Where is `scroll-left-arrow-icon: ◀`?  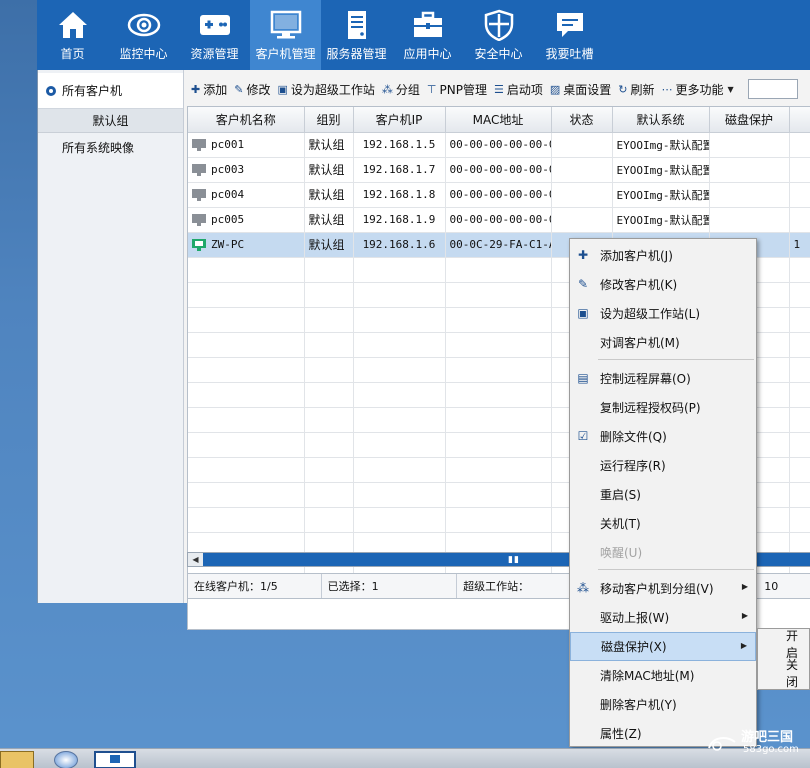
scroll-left-arrow-icon: ◀ is located at coordinates (195, 559).